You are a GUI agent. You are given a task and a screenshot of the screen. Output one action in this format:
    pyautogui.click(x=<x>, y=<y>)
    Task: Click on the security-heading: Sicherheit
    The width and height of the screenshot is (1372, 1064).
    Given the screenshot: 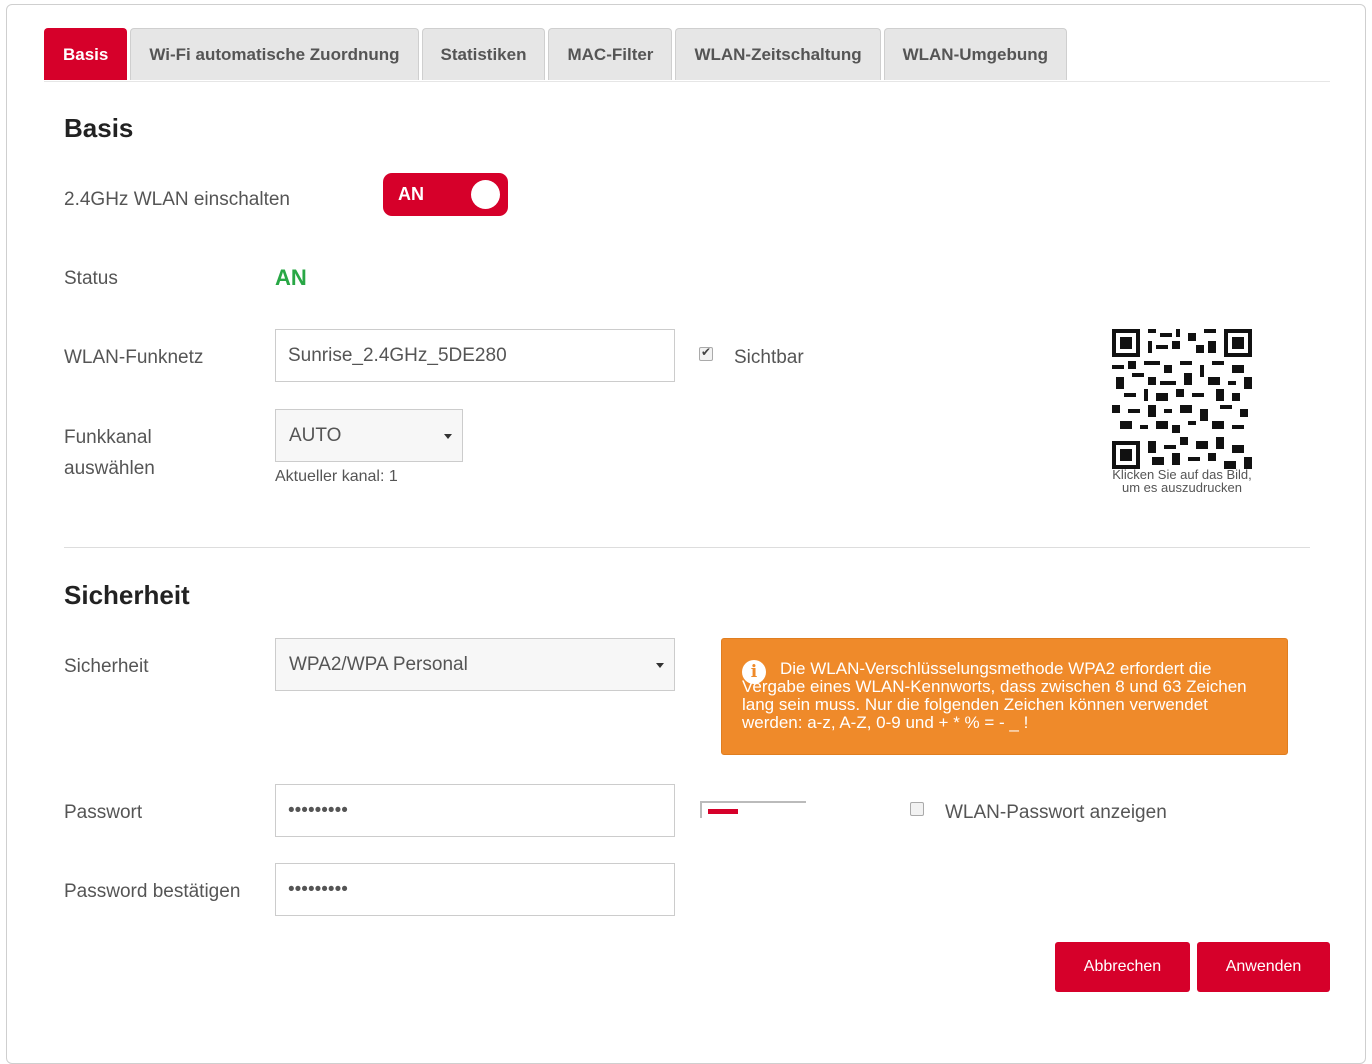 What is the action you would take?
    pyautogui.click(x=127, y=595)
    